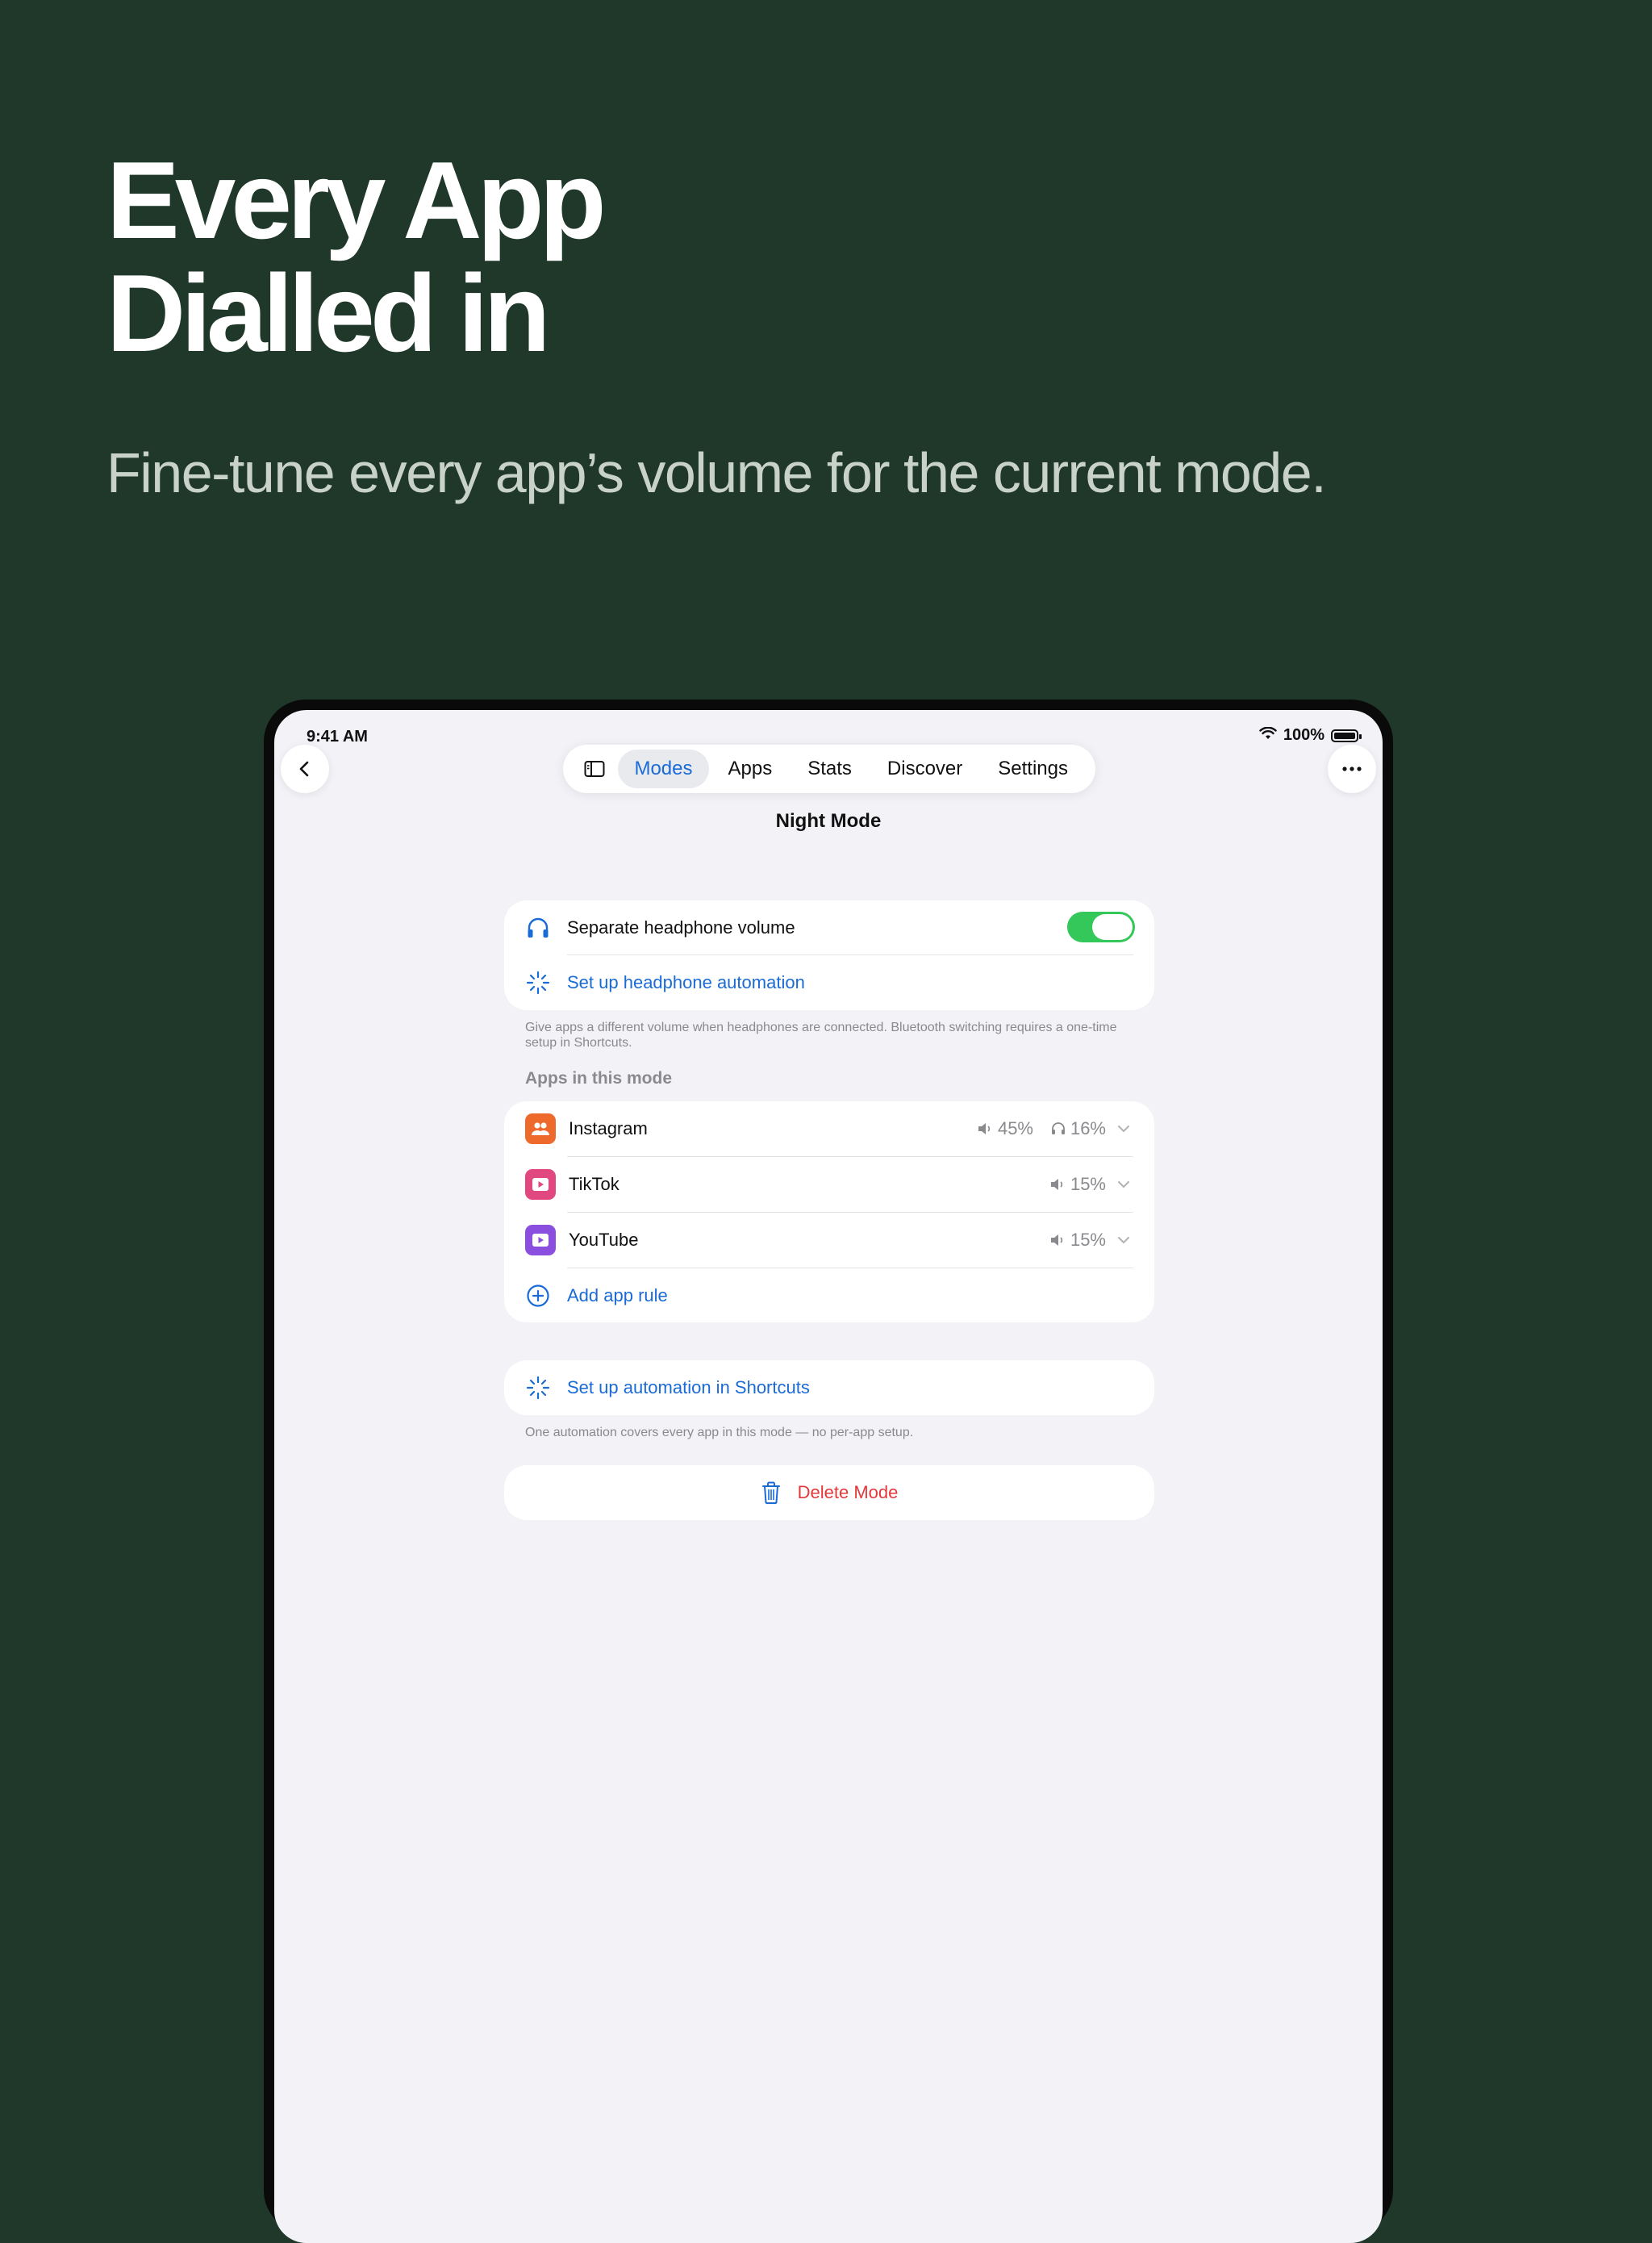 This screenshot has width=1652, height=2243. I want to click on headphone-automation-link: Set up headphone automation, so click(686, 982).